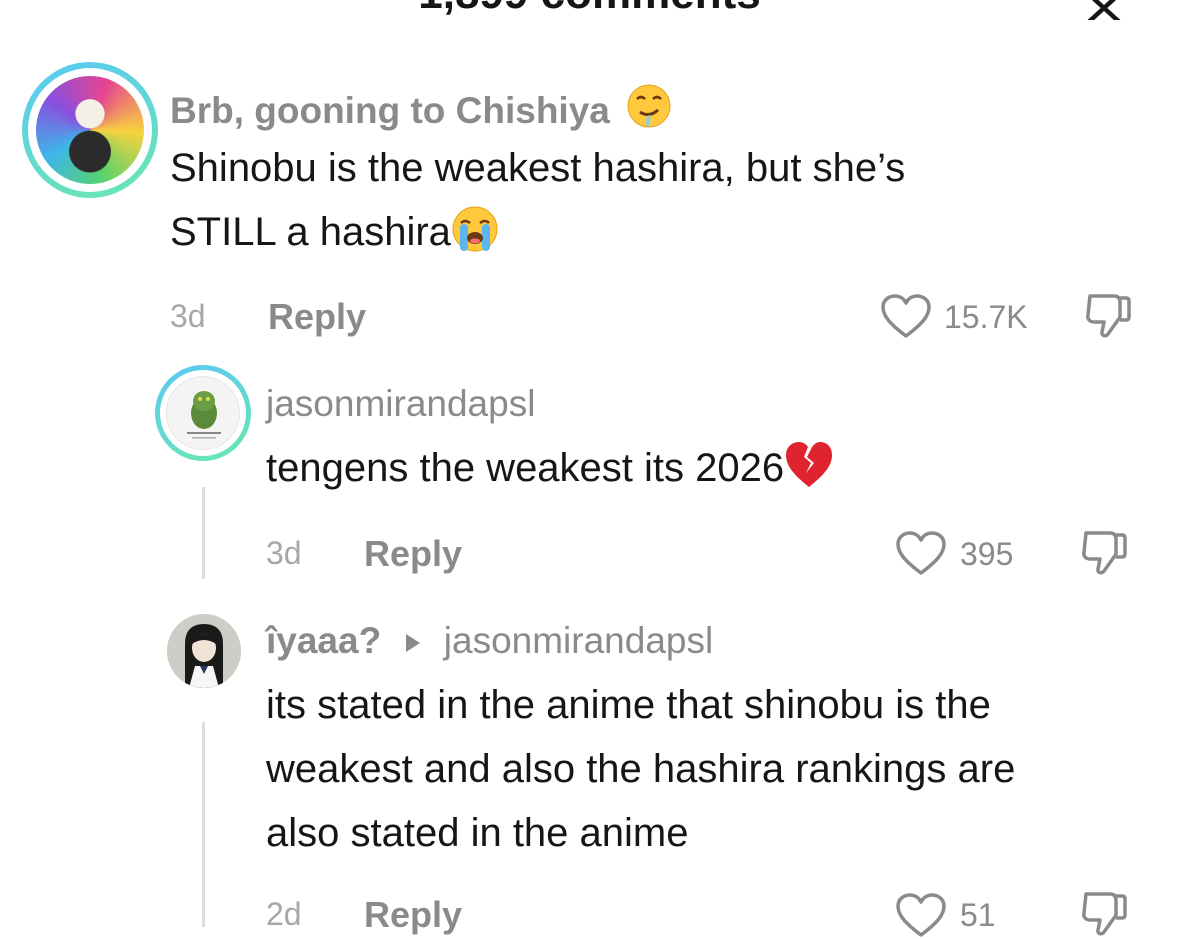  I want to click on comment-username-line: îyaaa? jasonmirandapsl, so click(489, 641).